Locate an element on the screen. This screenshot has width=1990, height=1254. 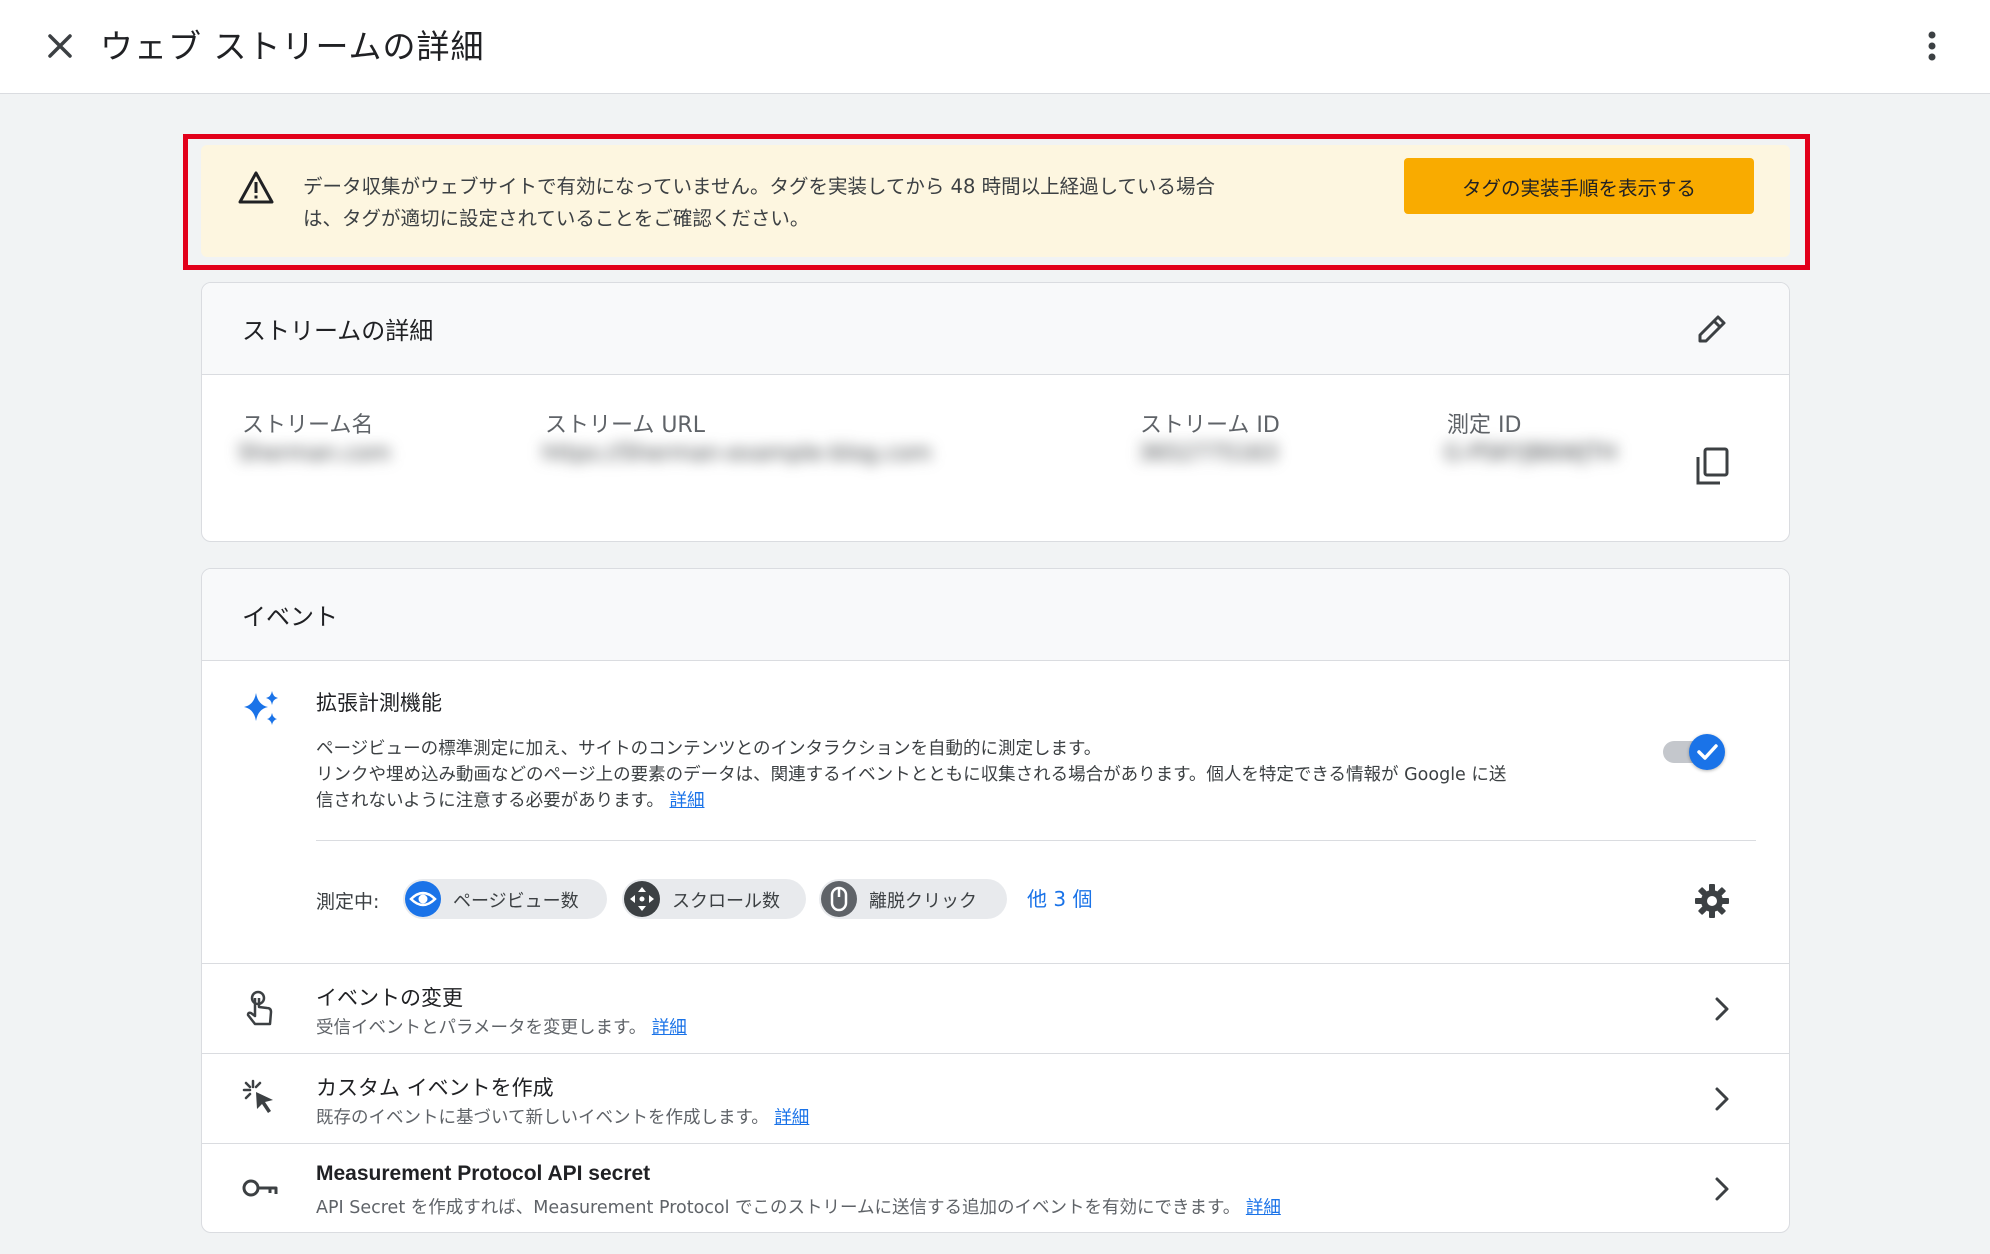
click-icon is located at coordinates (260, 1098).